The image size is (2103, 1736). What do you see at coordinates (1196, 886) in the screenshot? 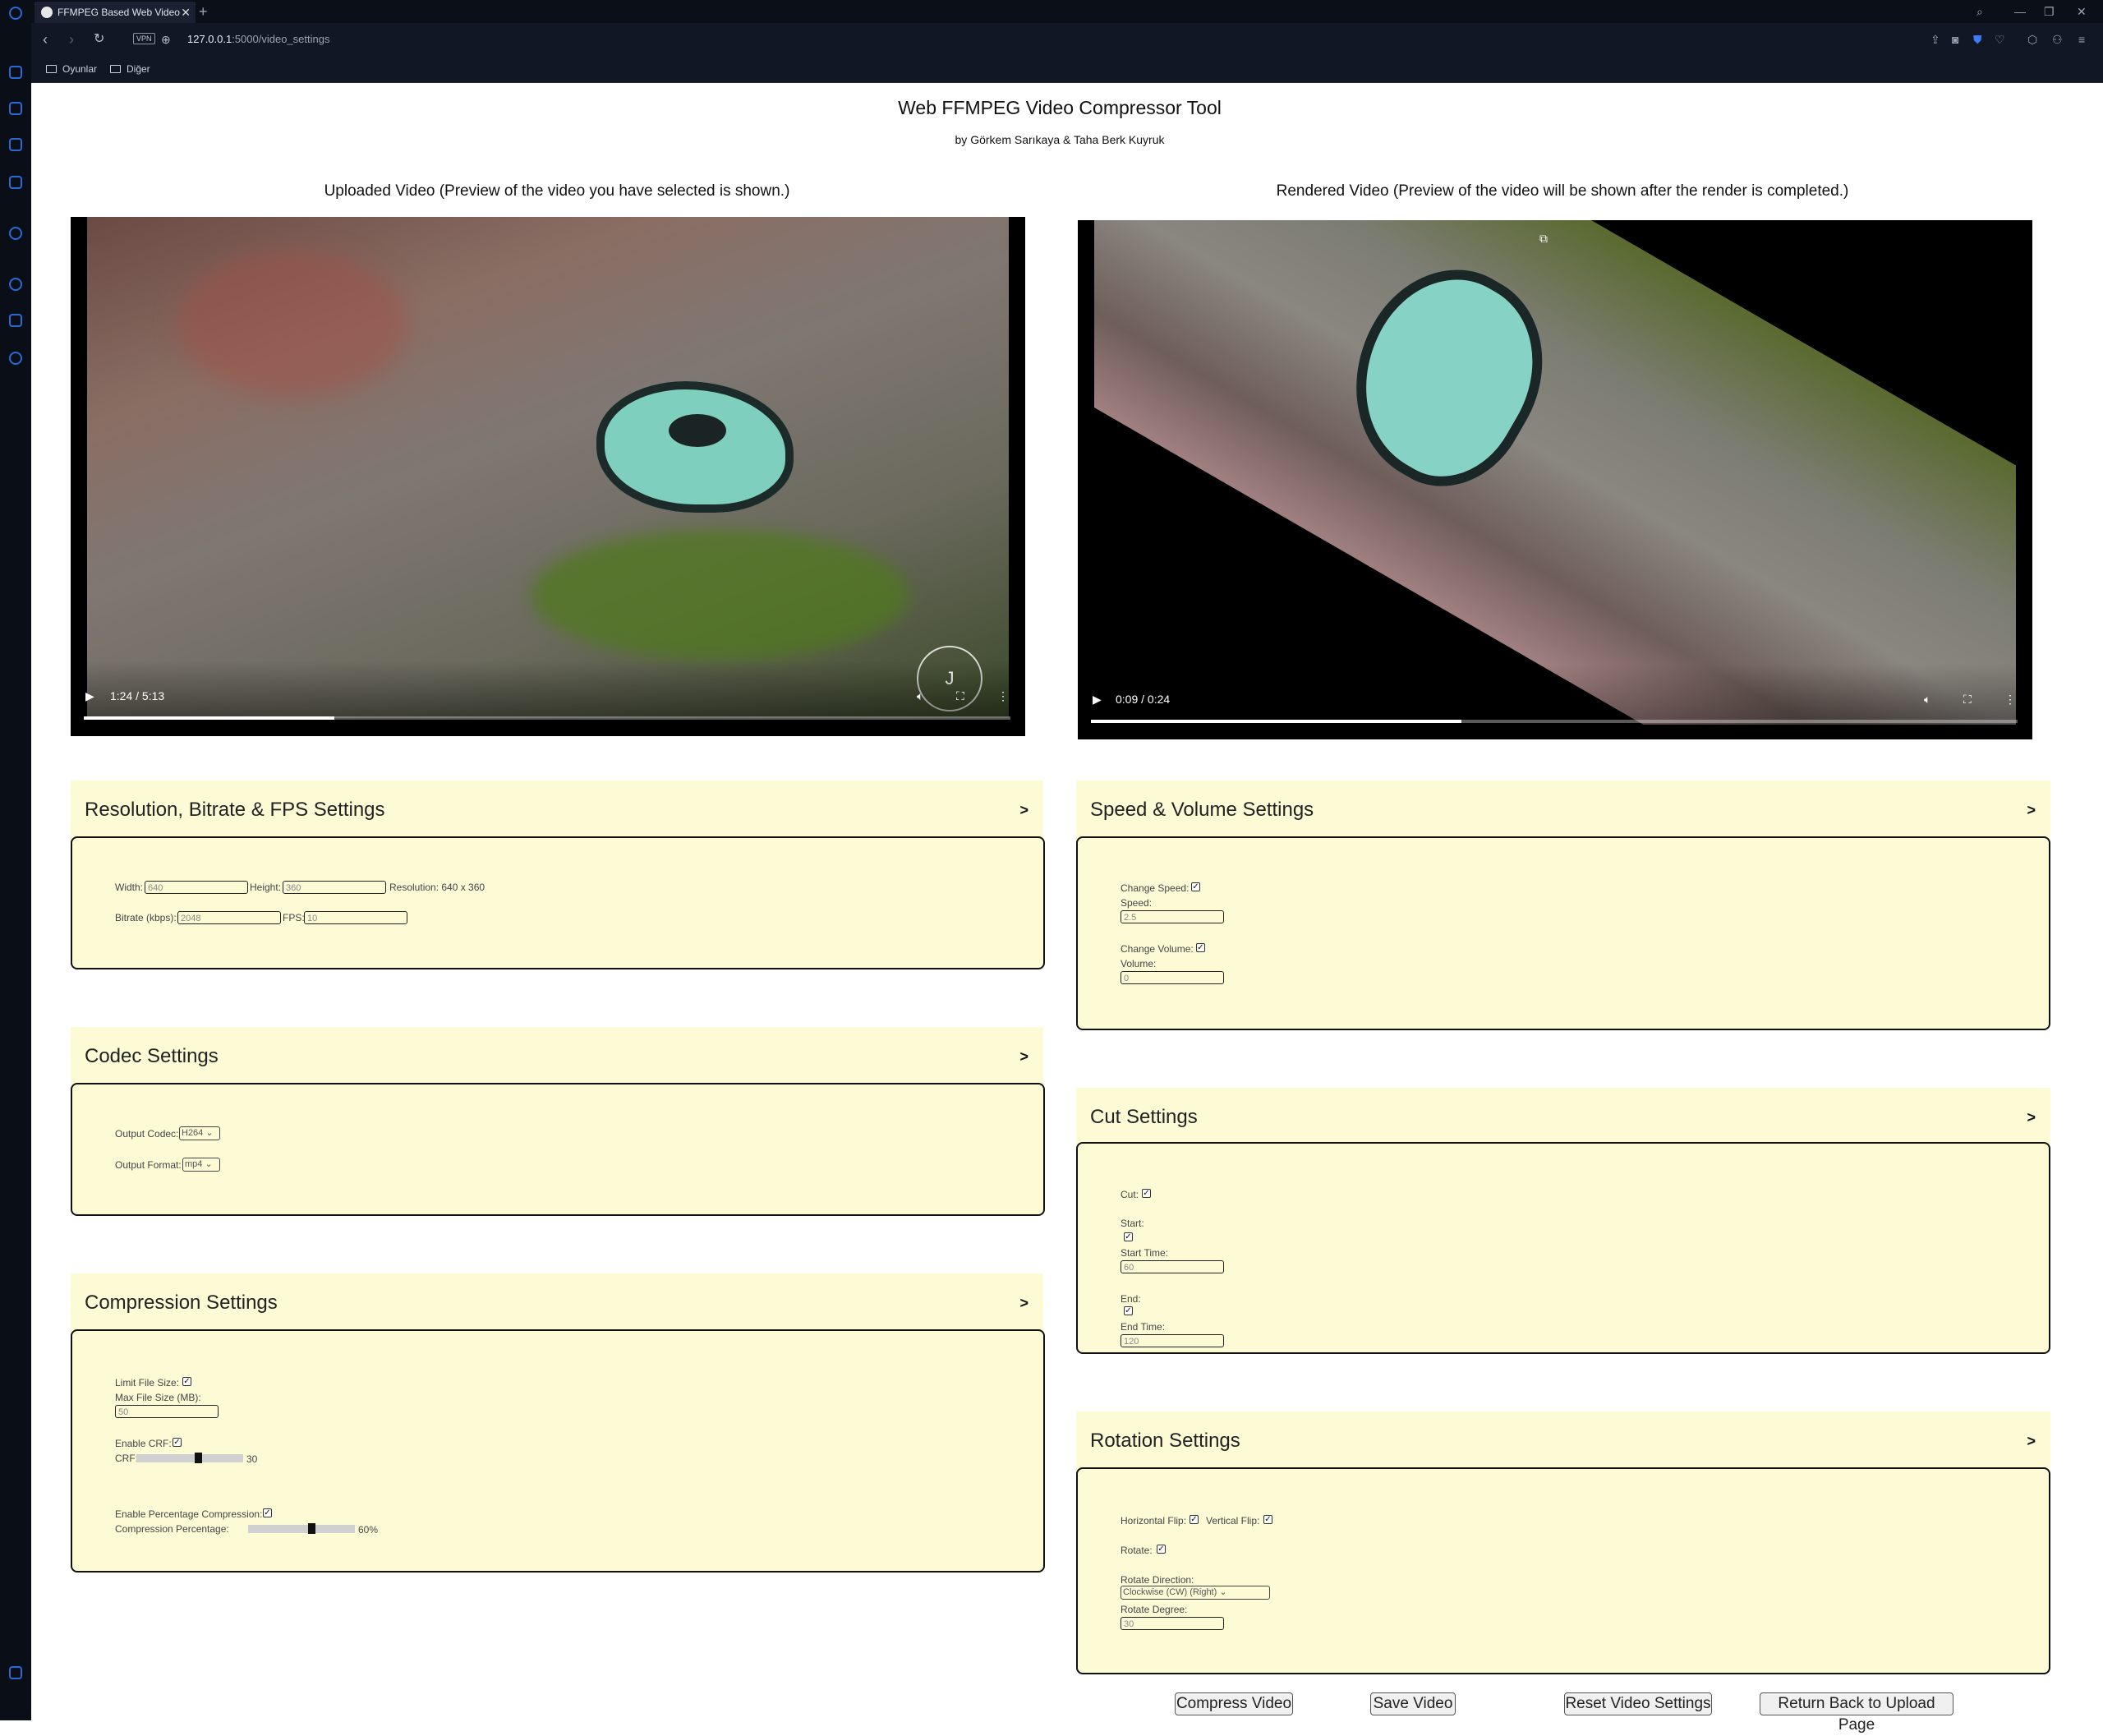
I see `change-speed-checkbox: ✓` at bounding box center [1196, 886].